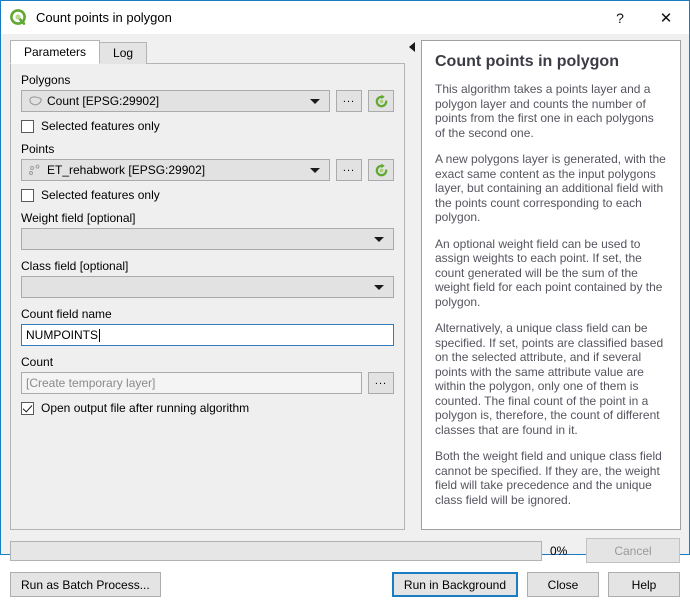 Image resolution: width=690 pixels, height=606 pixels. What do you see at coordinates (207, 287) in the screenshot?
I see `class-field-combo` at bounding box center [207, 287].